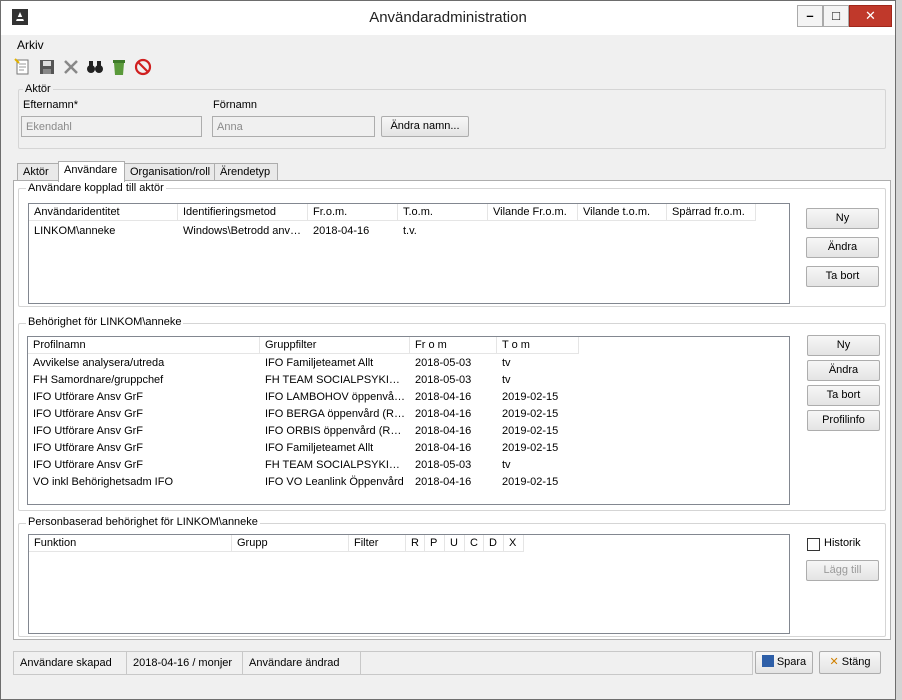  What do you see at coordinates (533, 212) in the screenshot?
I see `column-header: Vilande Fr.o.m.` at bounding box center [533, 212].